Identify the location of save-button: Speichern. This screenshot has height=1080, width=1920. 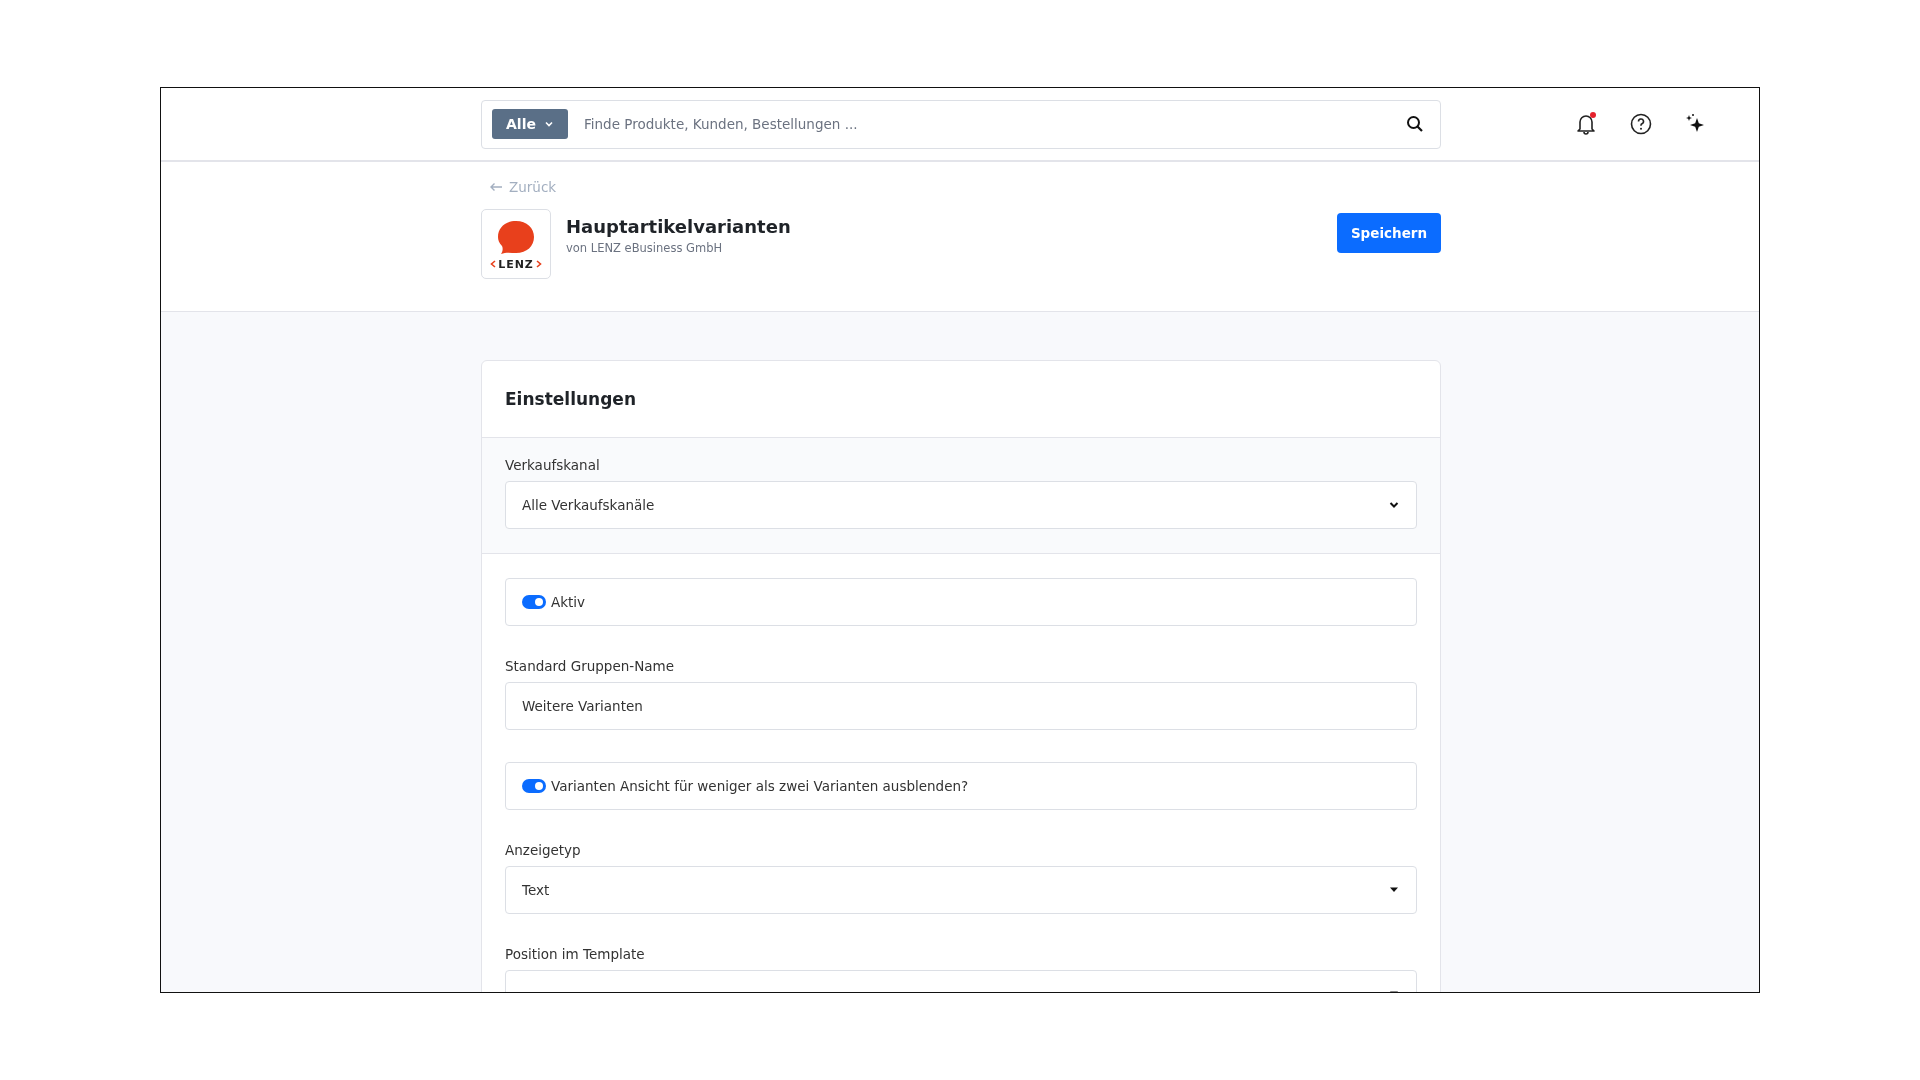
(1389, 233).